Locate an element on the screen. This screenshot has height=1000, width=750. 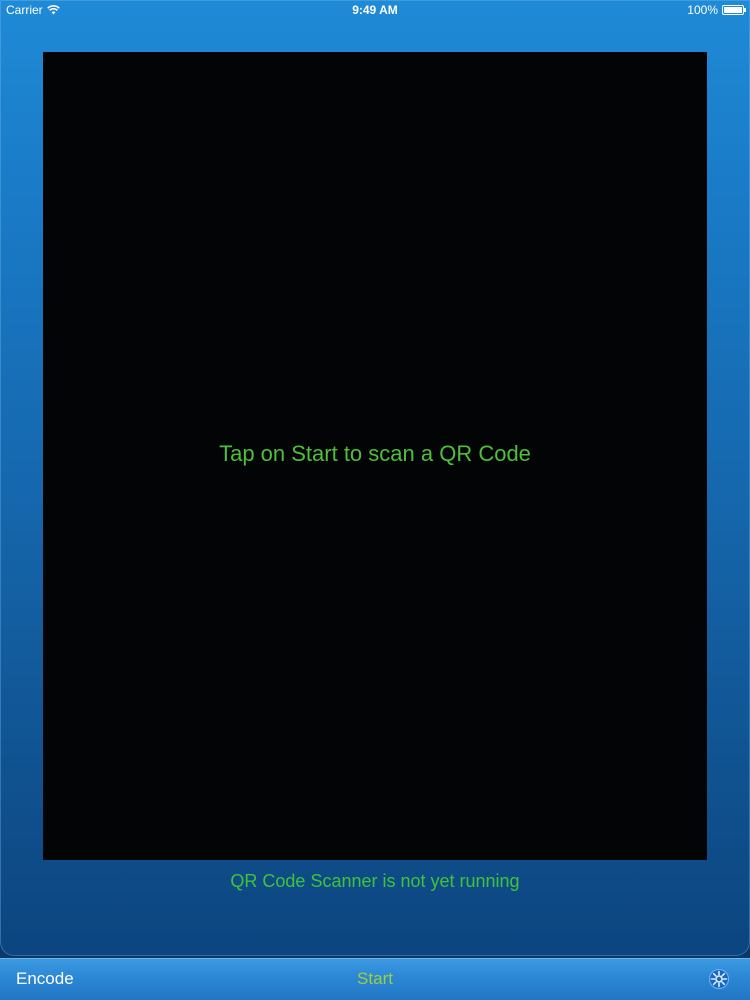
start-button: Start is located at coordinates (375, 979).